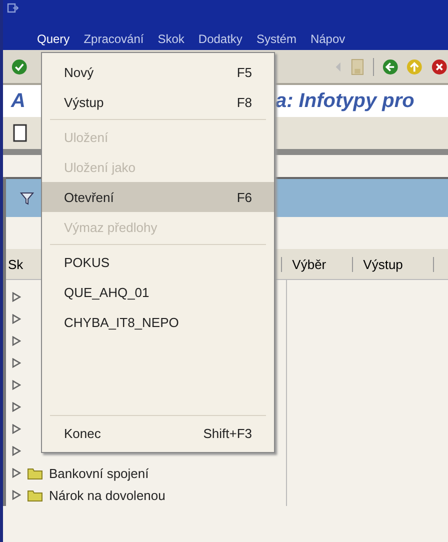  What do you see at coordinates (220, 39) in the screenshot?
I see `menu-title: Dodatky` at bounding box center [220, 39].